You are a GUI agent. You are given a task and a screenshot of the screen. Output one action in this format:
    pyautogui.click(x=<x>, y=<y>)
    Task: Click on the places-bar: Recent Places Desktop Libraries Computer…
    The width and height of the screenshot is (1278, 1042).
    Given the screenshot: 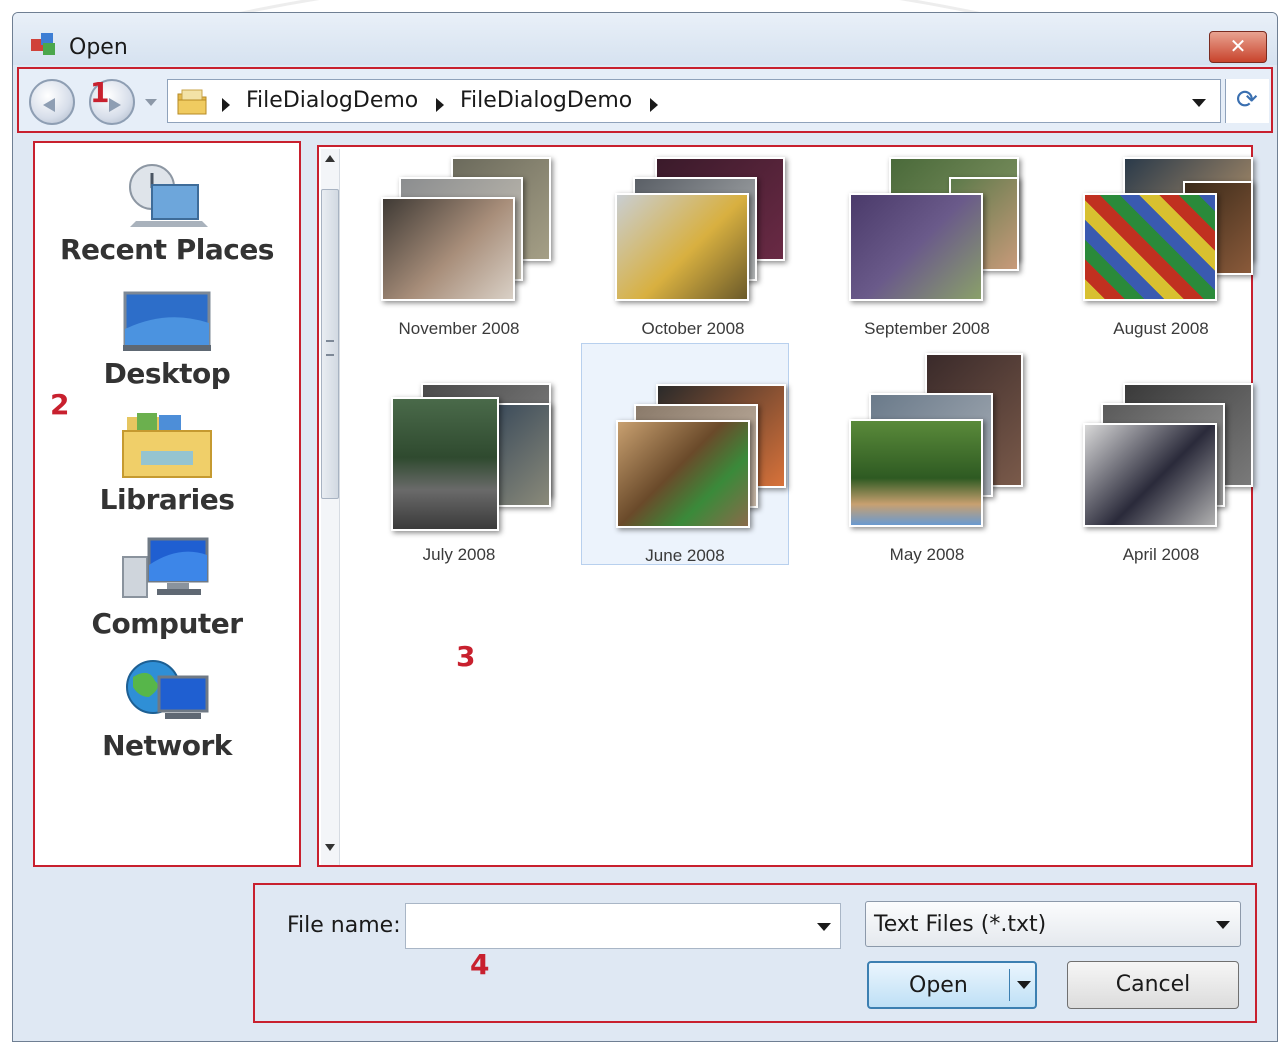 What is the action you would take?
    pyautogui.click(x=167, y=504)
    